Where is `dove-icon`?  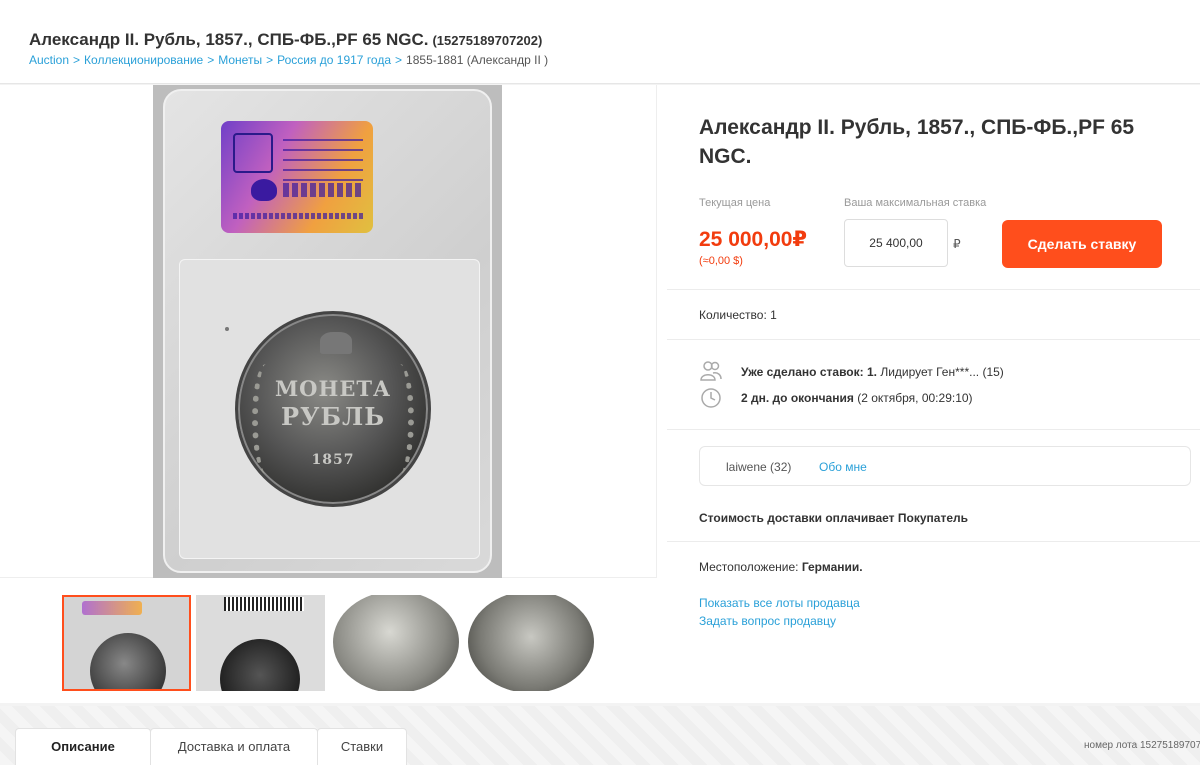 dove-icon is located at coordinates (264, 190).